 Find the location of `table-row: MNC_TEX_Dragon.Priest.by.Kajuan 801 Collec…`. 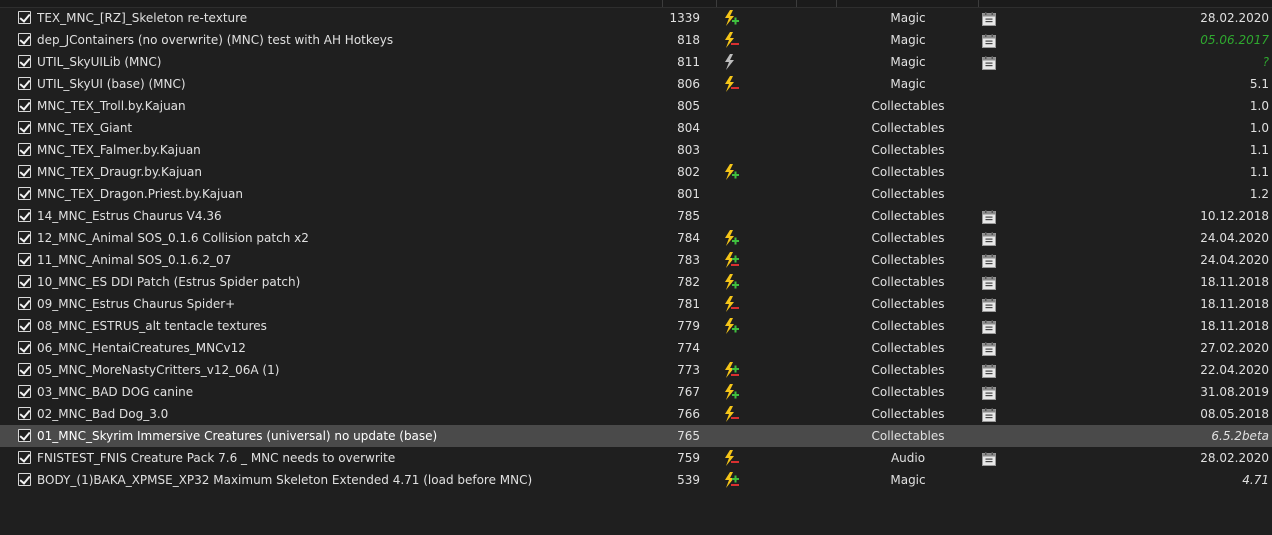

table-row: MNC_TEX_Dragon.Priest.by.Kajuan 801 Collec… is located at coordinates (636, 194).